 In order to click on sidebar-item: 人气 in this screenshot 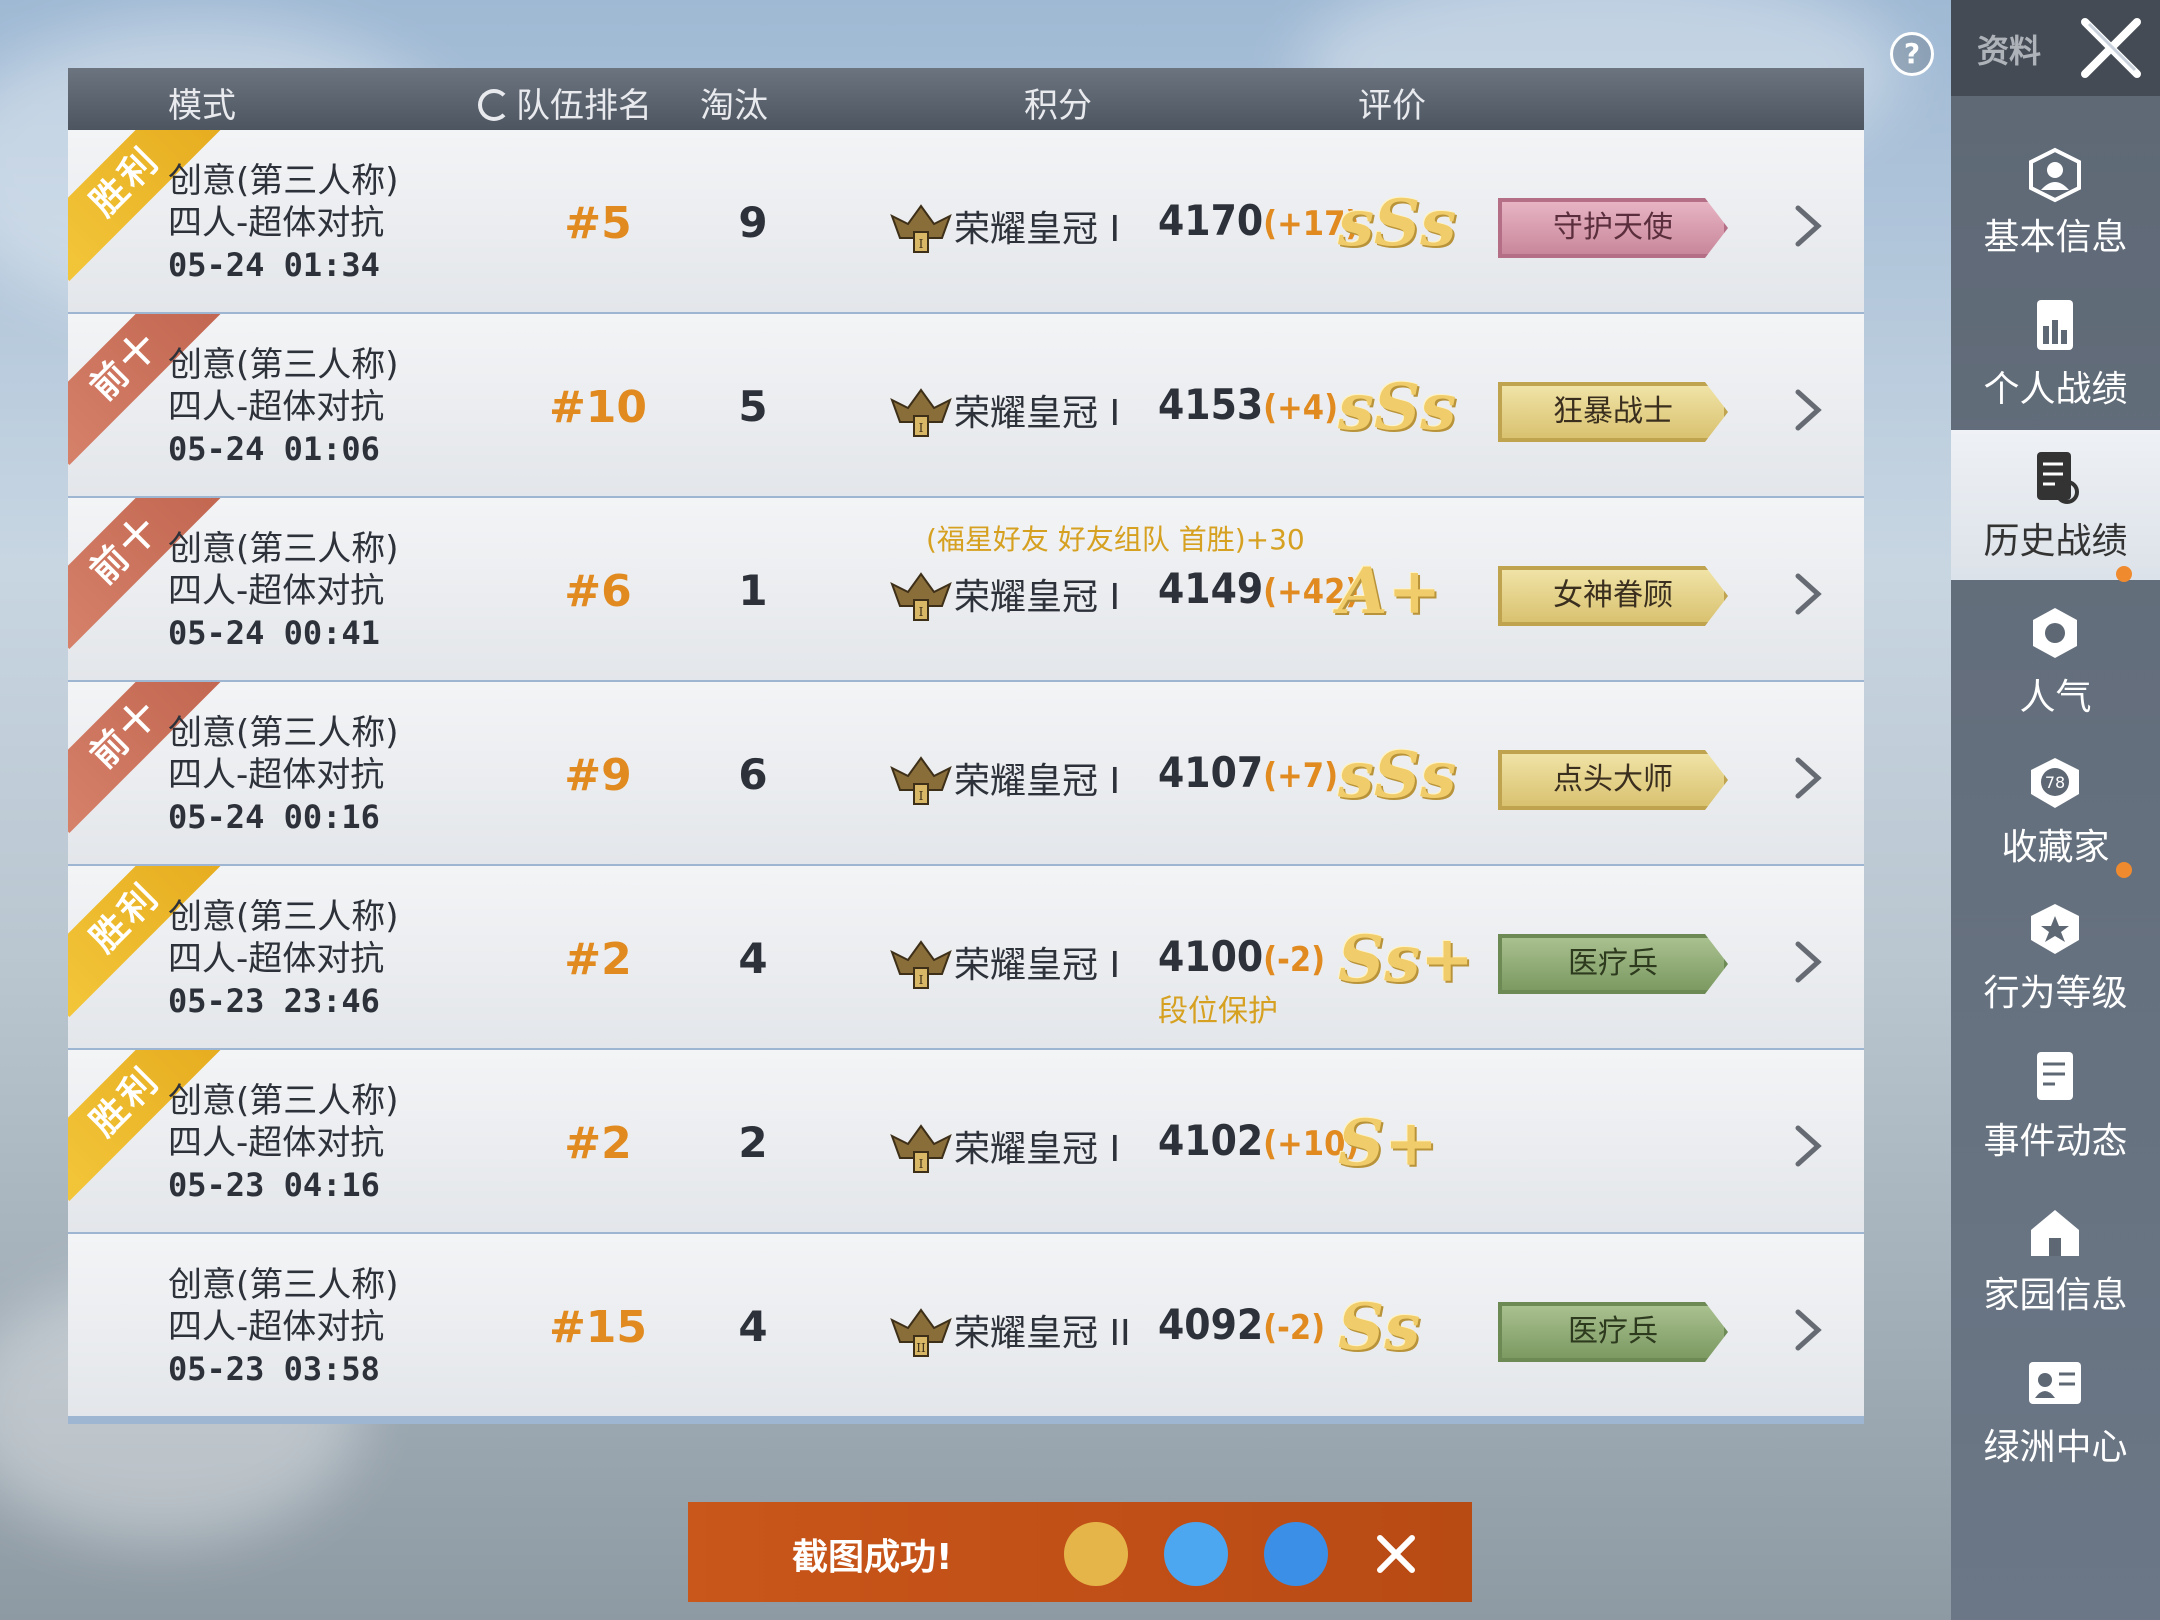, I will do `click(2055, 651)`.